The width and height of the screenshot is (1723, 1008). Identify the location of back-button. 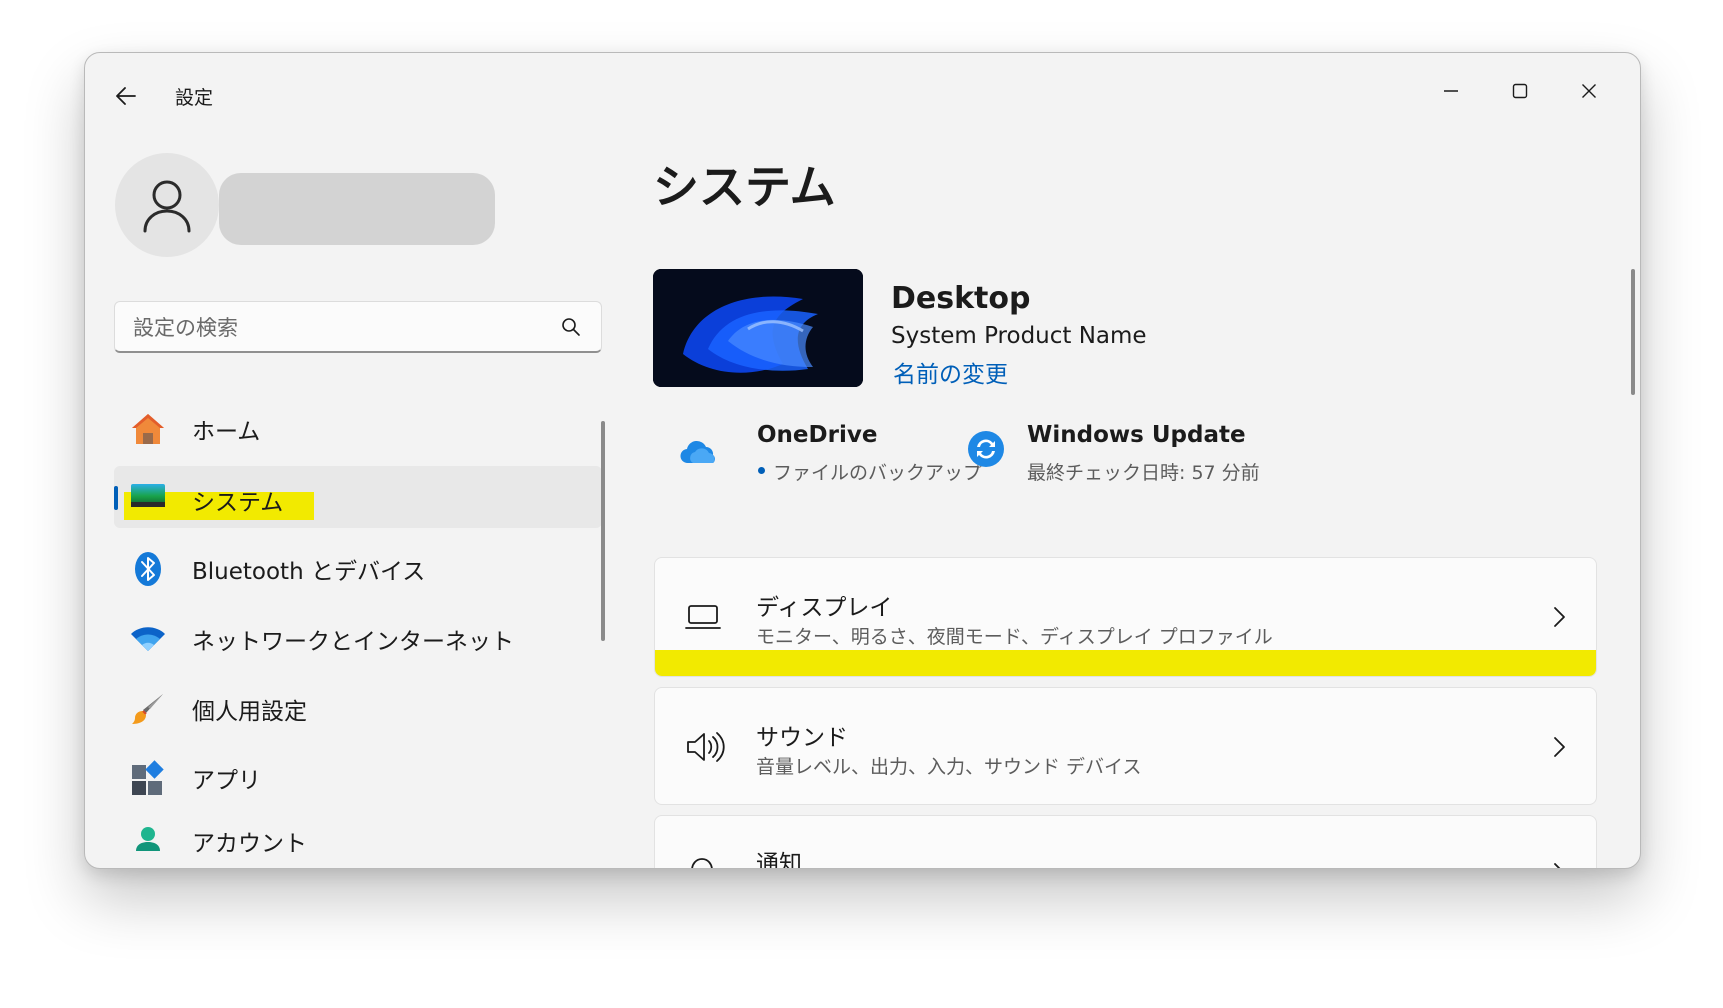
(126, 96).